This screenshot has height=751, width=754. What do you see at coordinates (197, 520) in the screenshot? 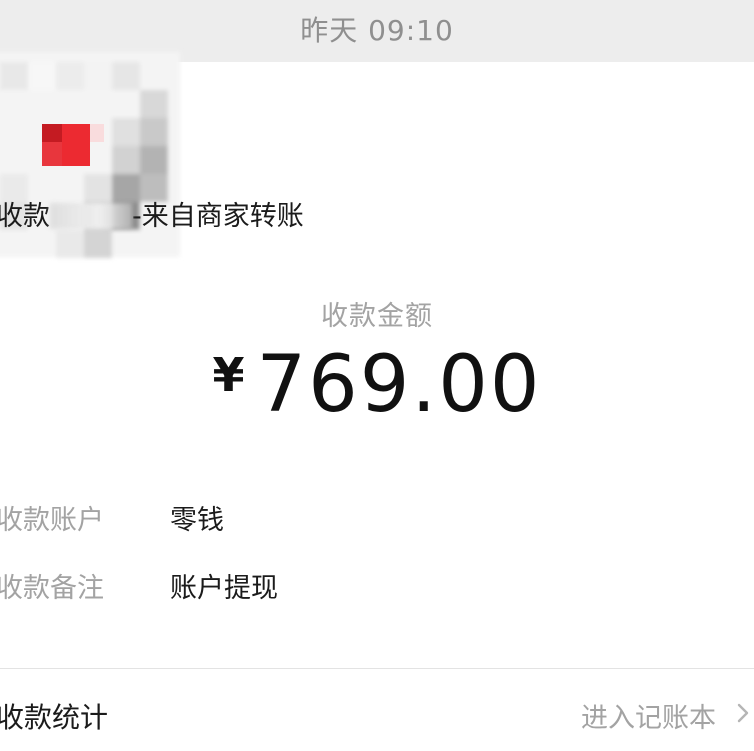
I see `detail-value: 零钱` at bounding box center [197, 520].